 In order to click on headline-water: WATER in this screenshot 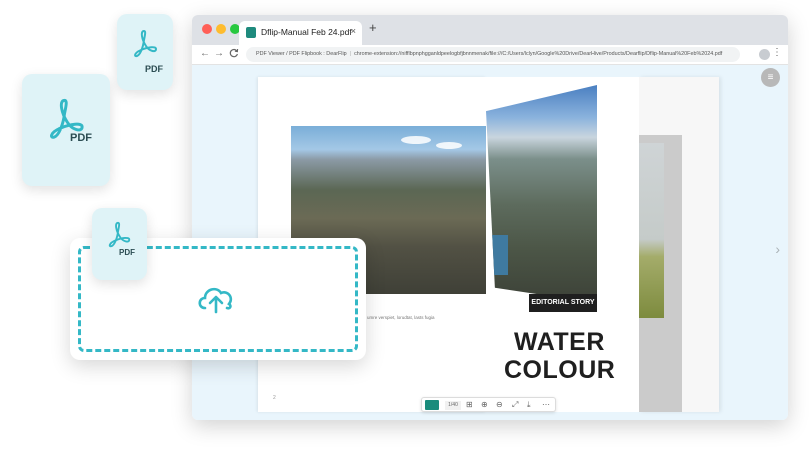, I will do `click(559, 342)`.